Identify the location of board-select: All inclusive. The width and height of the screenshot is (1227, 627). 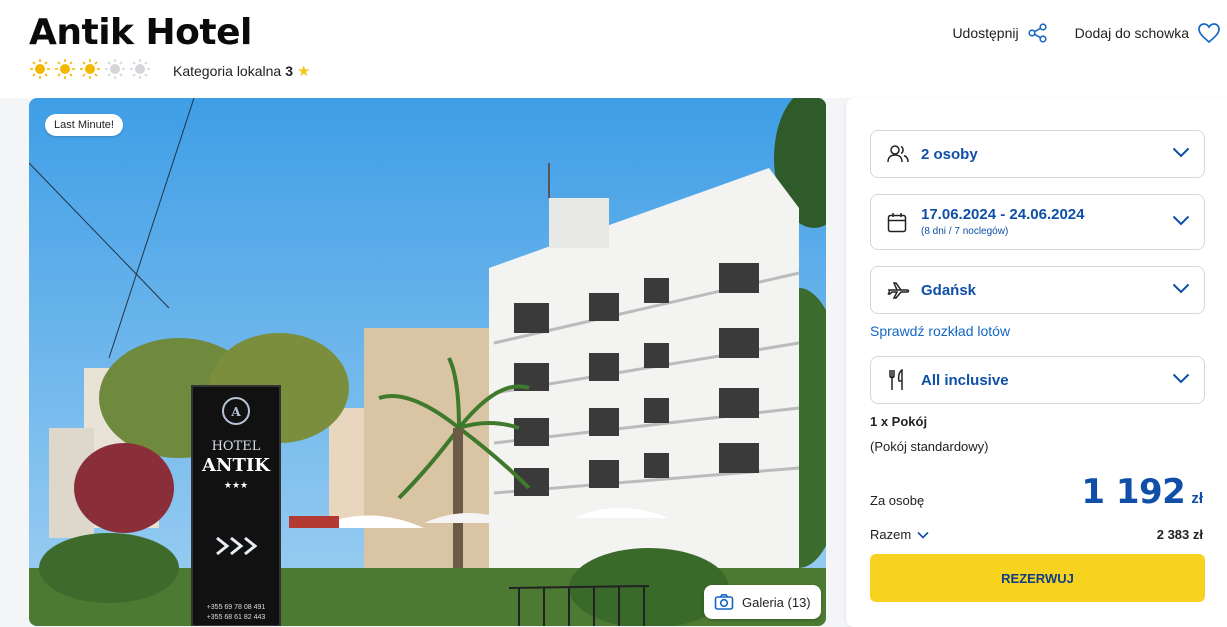
(1037, 380).